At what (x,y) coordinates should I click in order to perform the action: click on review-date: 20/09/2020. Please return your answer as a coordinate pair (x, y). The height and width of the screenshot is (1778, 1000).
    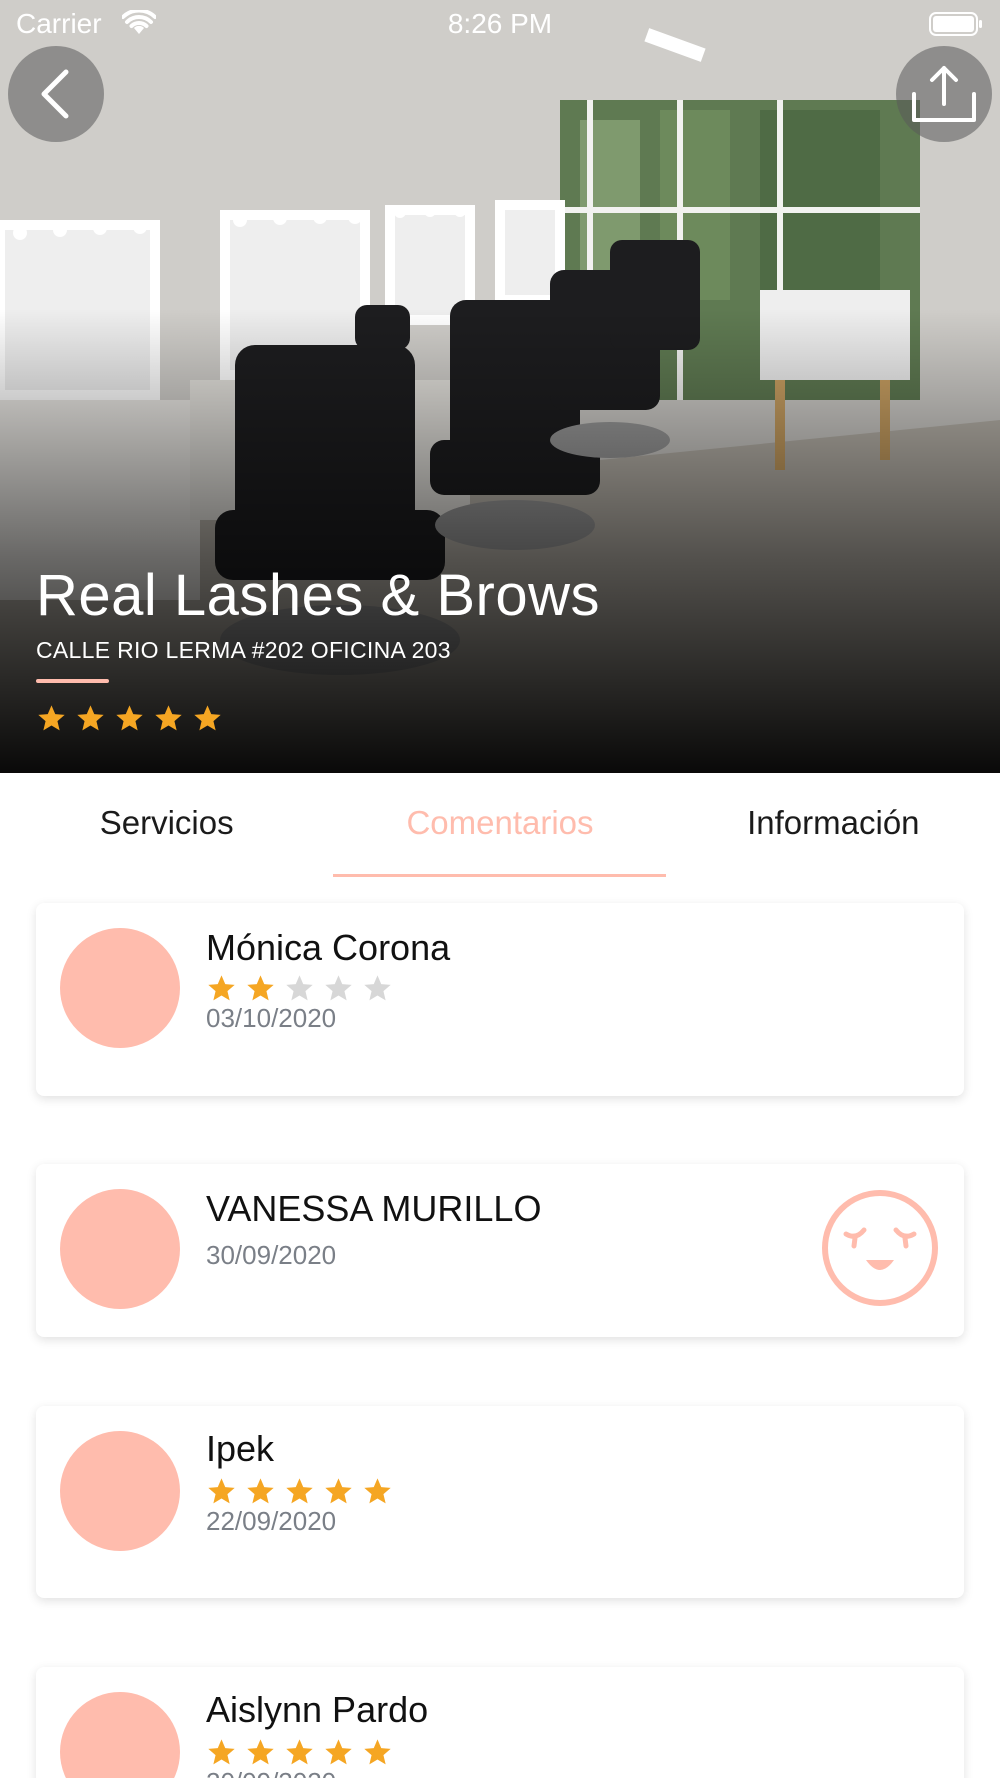
    Looking at the image, I should click on (271, 1772).